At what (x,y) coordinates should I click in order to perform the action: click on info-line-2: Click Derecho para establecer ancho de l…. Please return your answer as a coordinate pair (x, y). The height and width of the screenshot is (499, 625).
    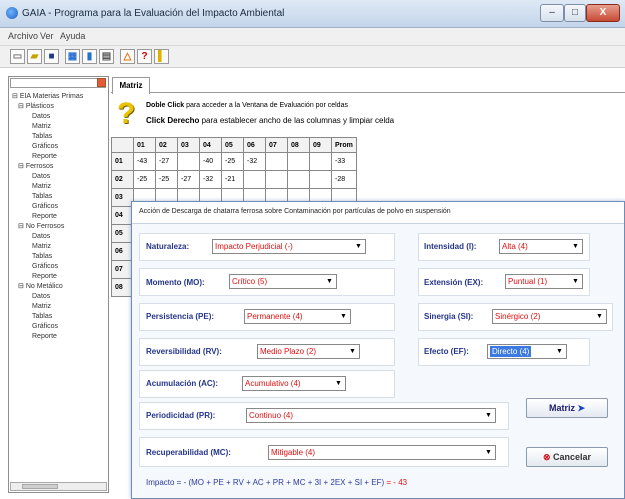
    Looking at the image, I should click on (270, 120).